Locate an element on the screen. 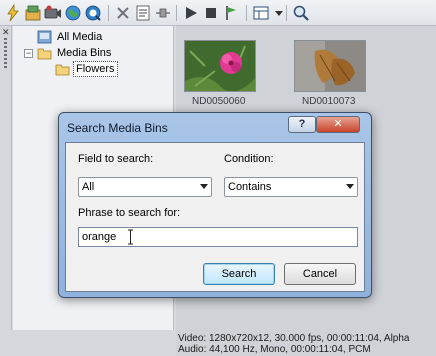 This screenshot has height=356, width=436. close-button: ✕ is located at coordinates (338, 124).